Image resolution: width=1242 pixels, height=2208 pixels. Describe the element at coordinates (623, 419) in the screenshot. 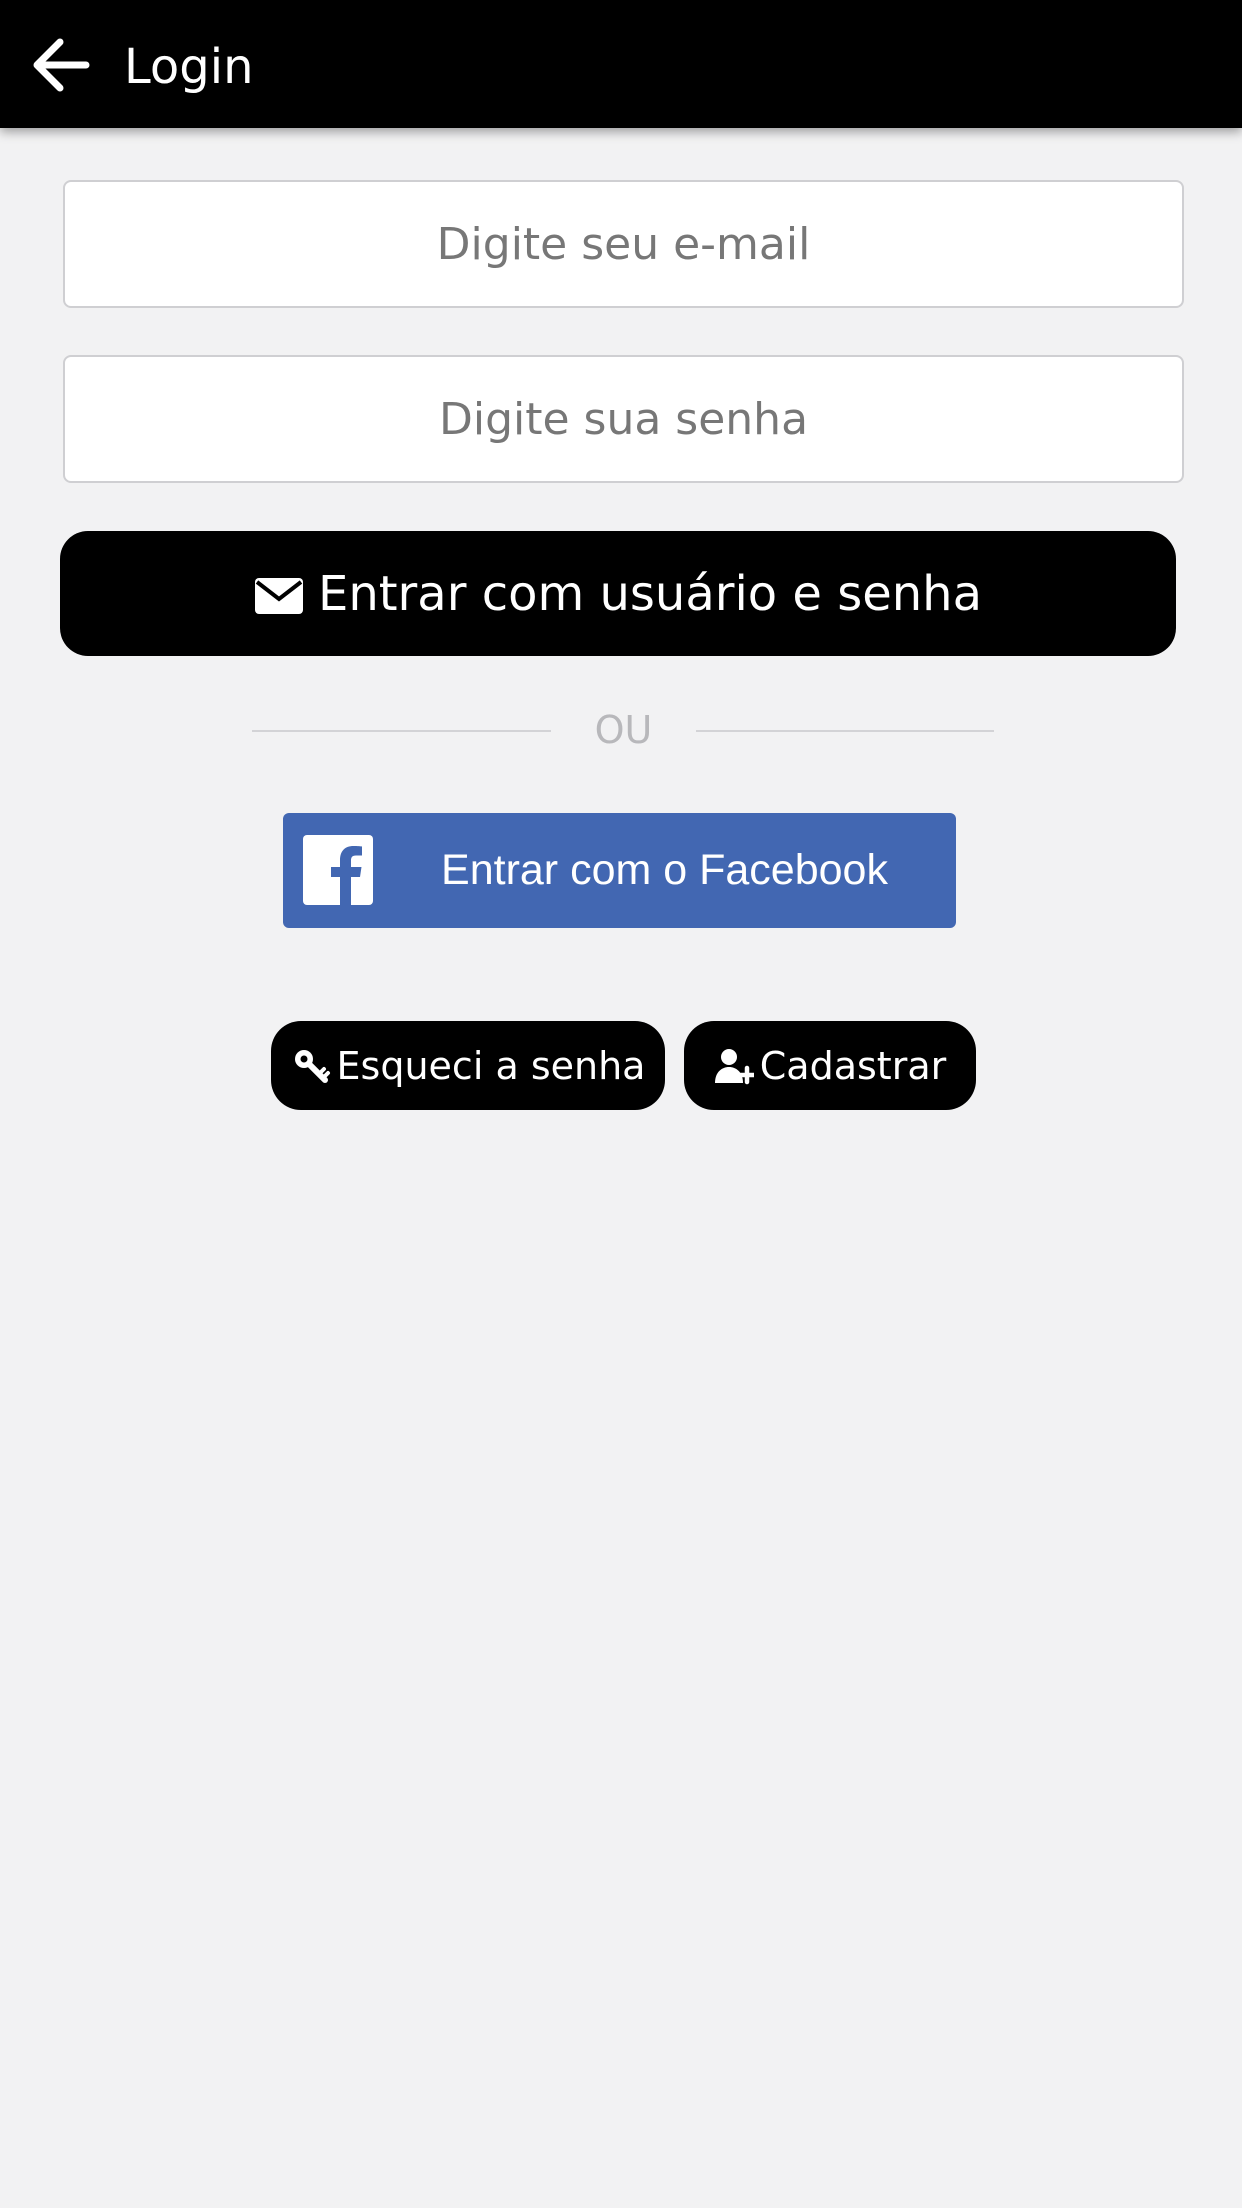

I see `password-field` at that location.